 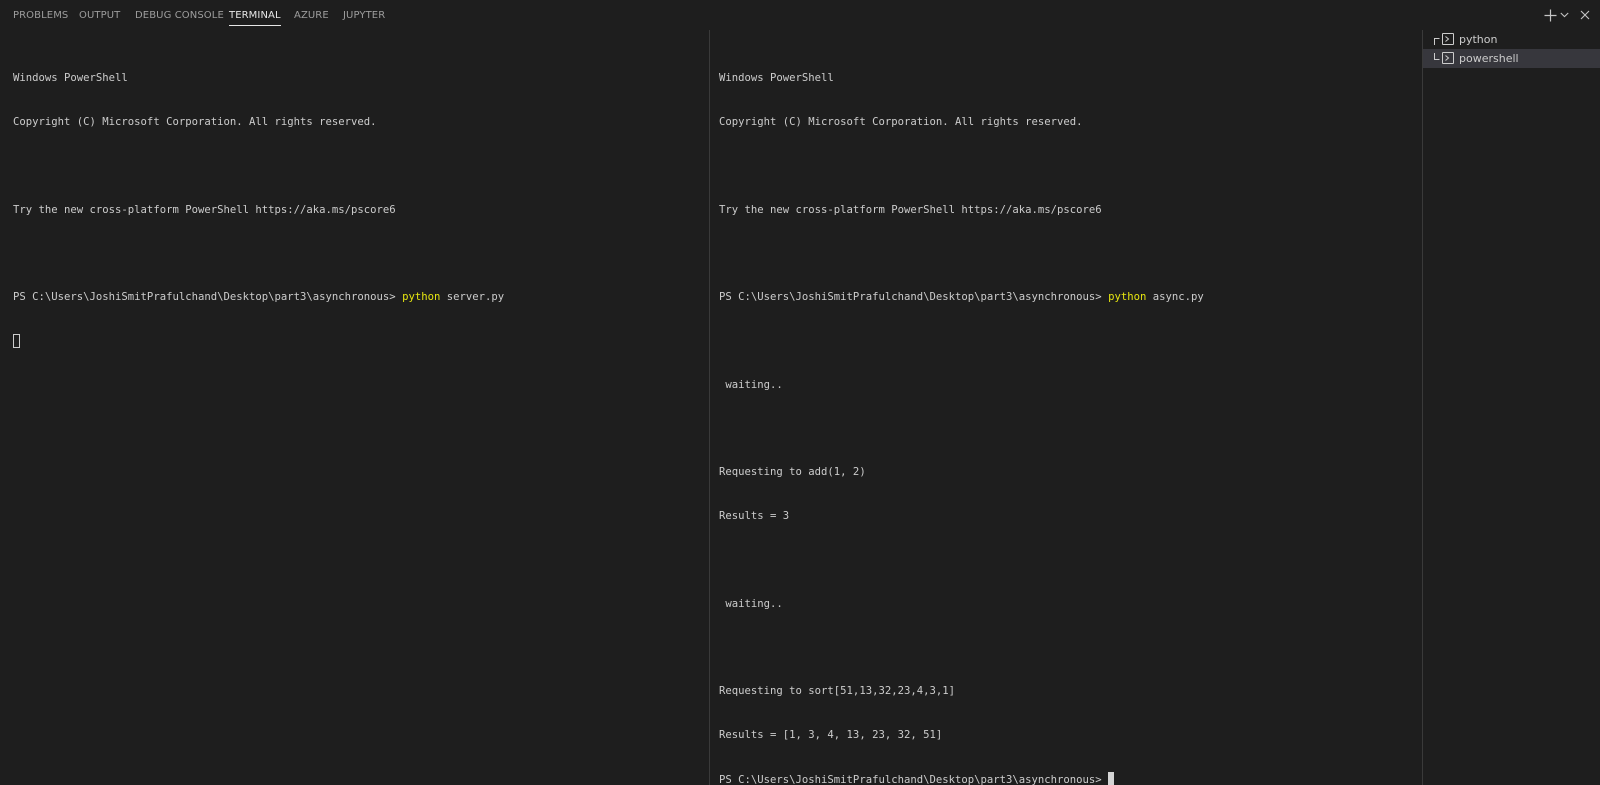 I want to click on chevron-down-icon, so click(x=1564, y=15).